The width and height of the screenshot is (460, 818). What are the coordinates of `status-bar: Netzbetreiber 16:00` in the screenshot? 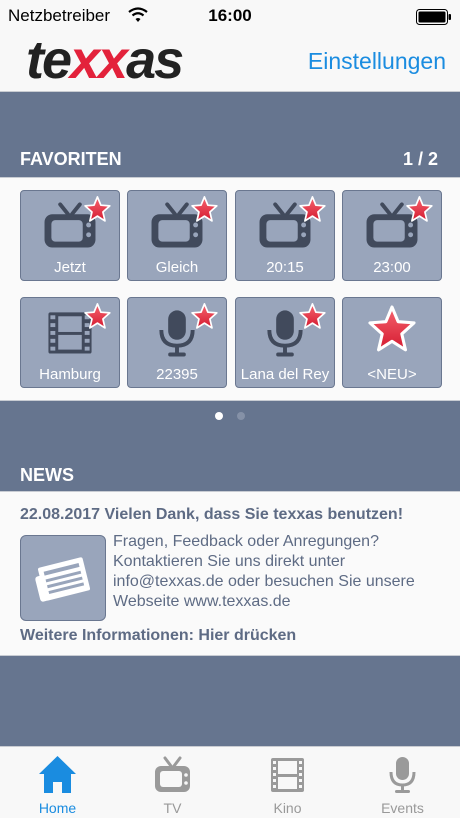 It's located at (230, 16).